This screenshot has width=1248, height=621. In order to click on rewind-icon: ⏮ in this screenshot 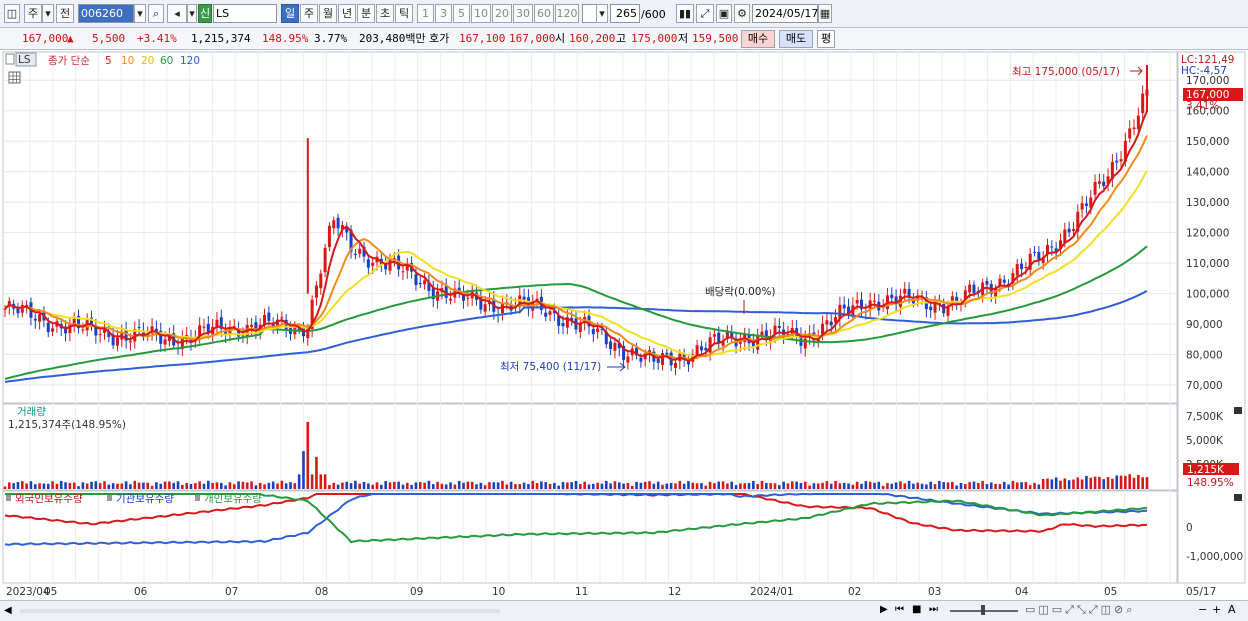, I will do `click(899, 609)`.